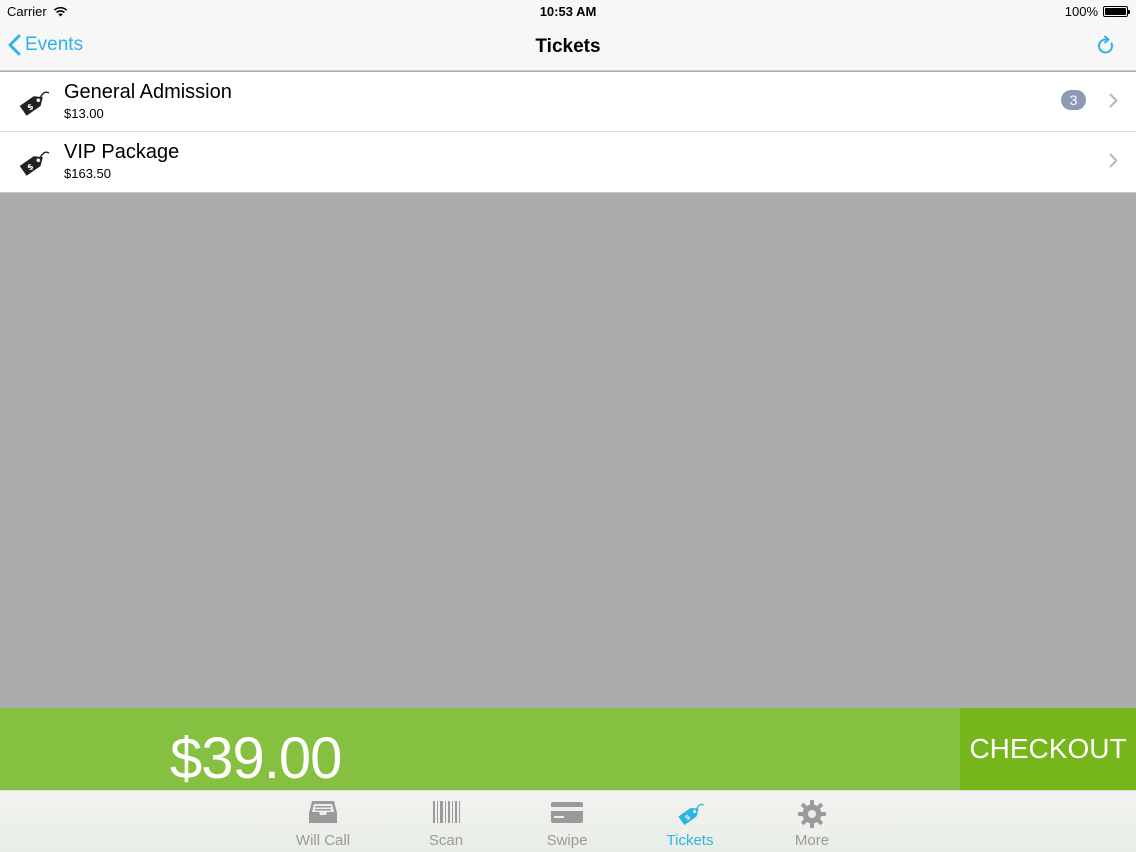  Describe the element at coordinates (1081, 11) in the screenshot. I see `battery-percent: 100%` at that location.